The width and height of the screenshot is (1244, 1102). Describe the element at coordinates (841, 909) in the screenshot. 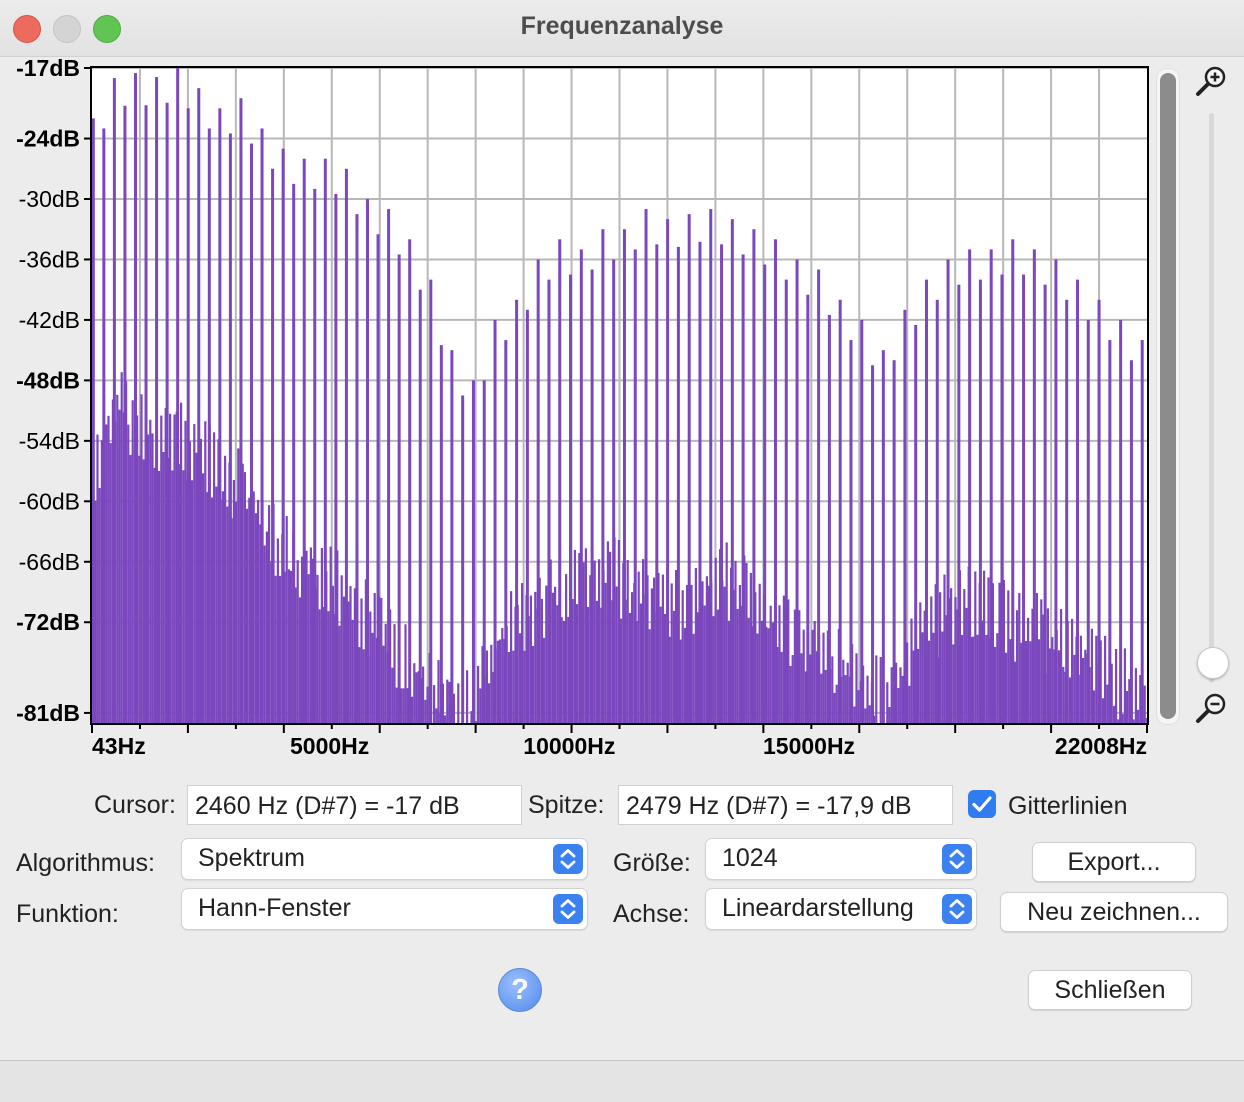

I see `axis-select: Lineardarstellung` at that location.